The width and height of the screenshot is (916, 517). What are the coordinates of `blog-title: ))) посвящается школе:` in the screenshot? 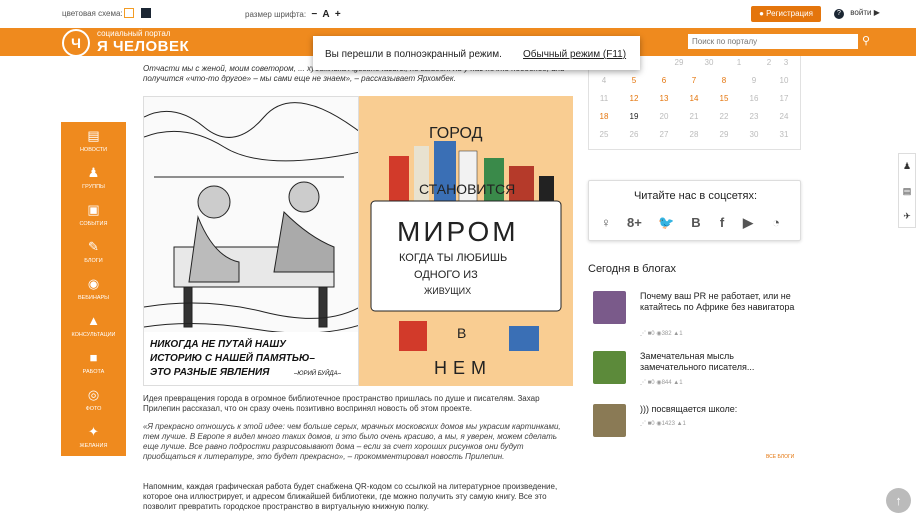 It's located at (720, 409).